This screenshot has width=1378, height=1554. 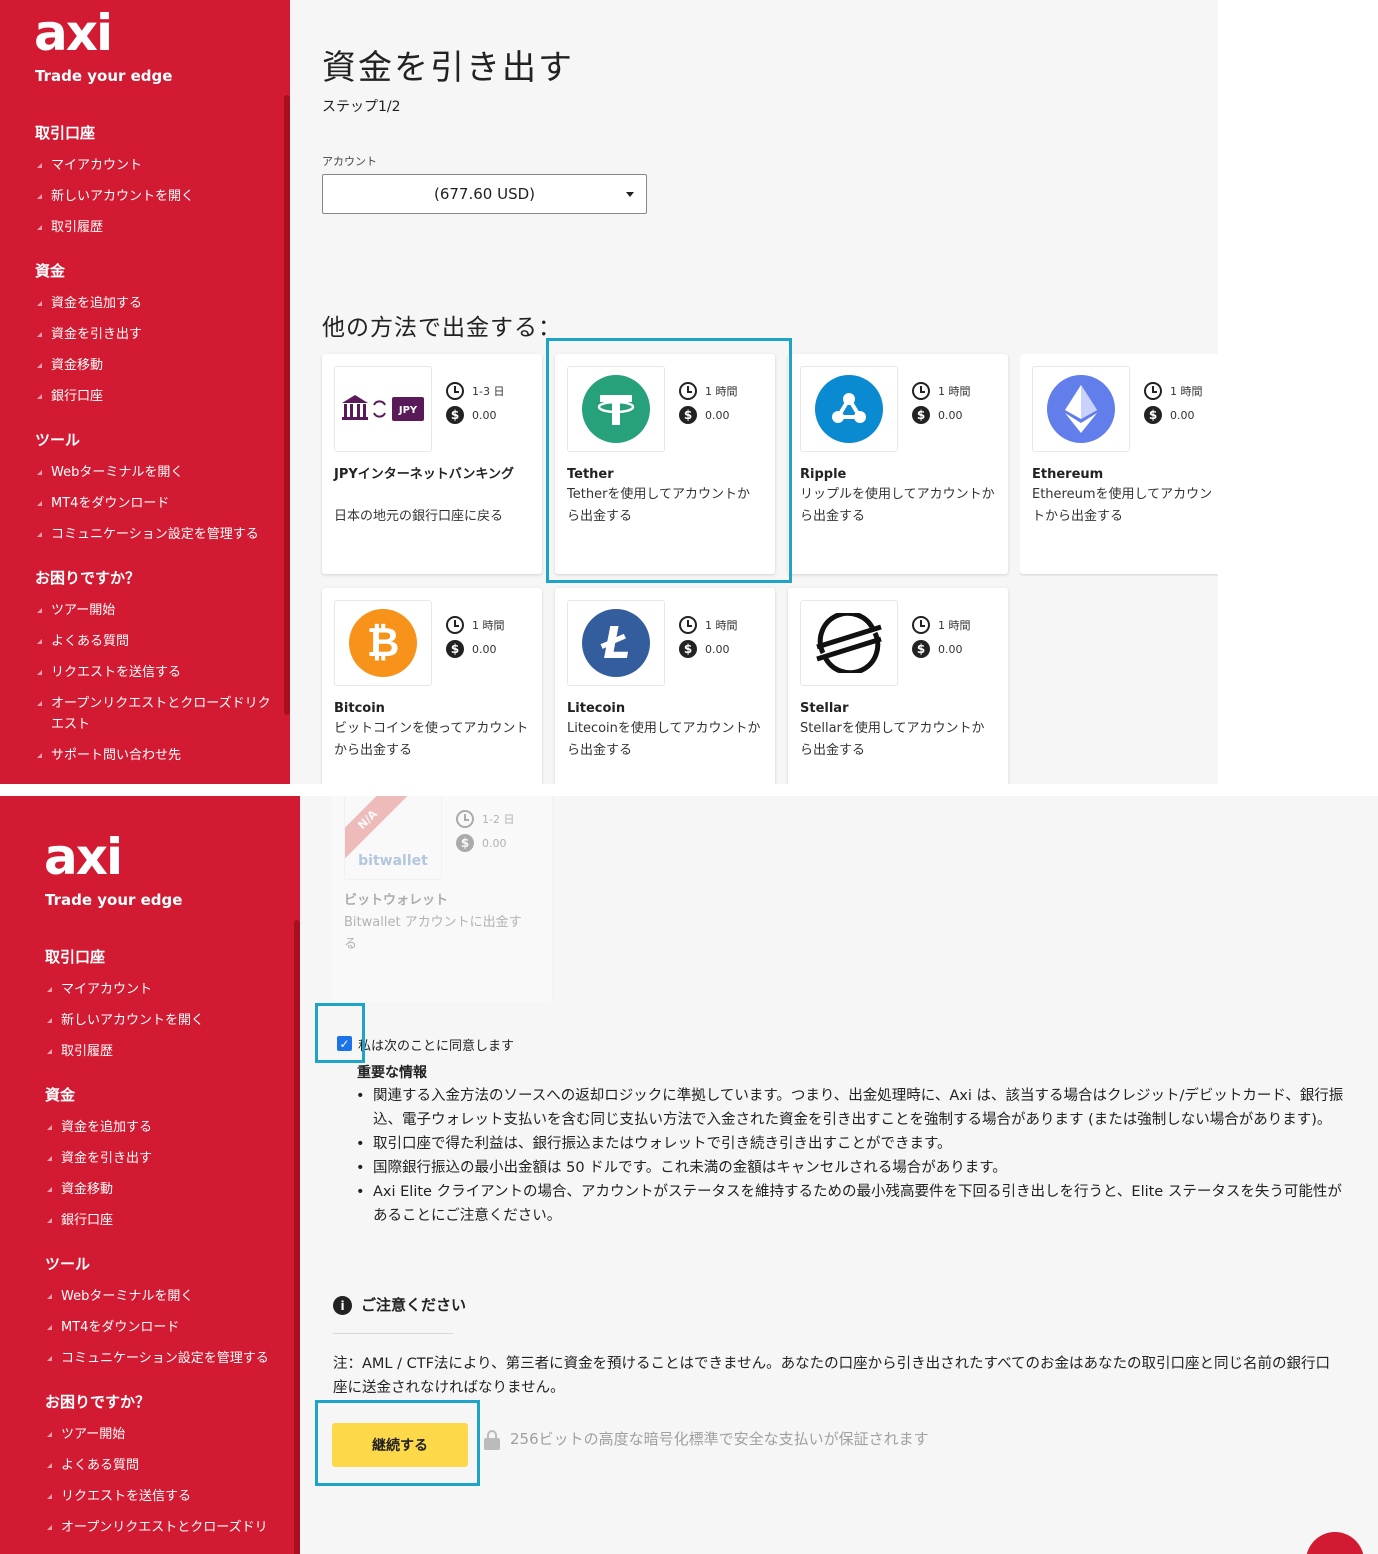 I want to click on method-meta: 1-2 日 $0.00, so click(x=485, y=834).